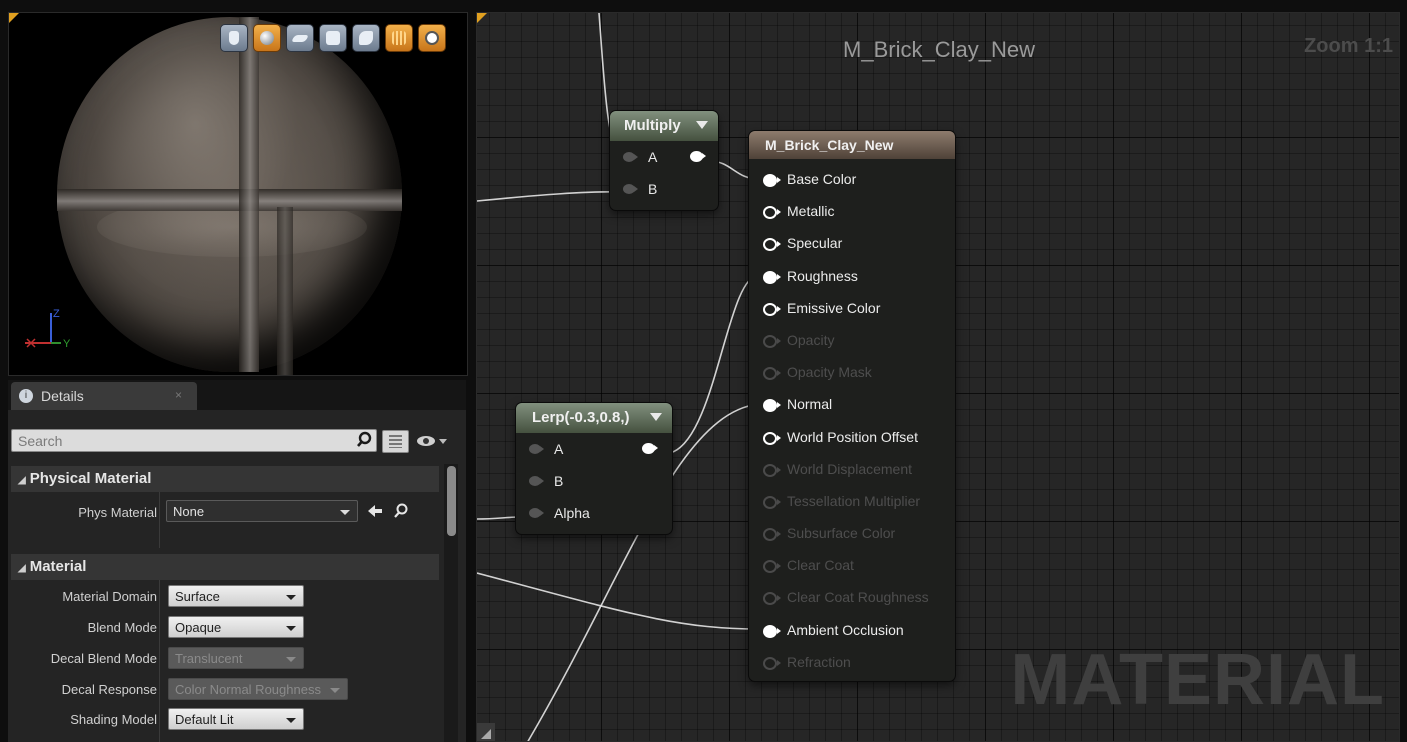  Describe the element at coordinates (852, 145) in the screenshot. I see `result-node-header: M_Brick_Clay_New` at that location.